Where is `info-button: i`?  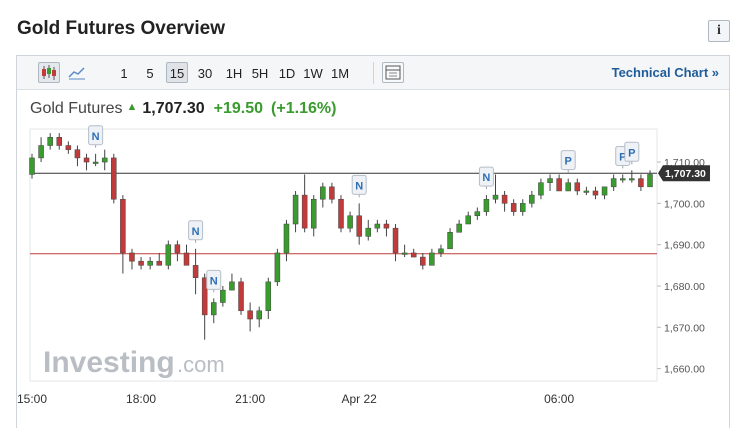 info-button: i is located at coordinates (719, 31).